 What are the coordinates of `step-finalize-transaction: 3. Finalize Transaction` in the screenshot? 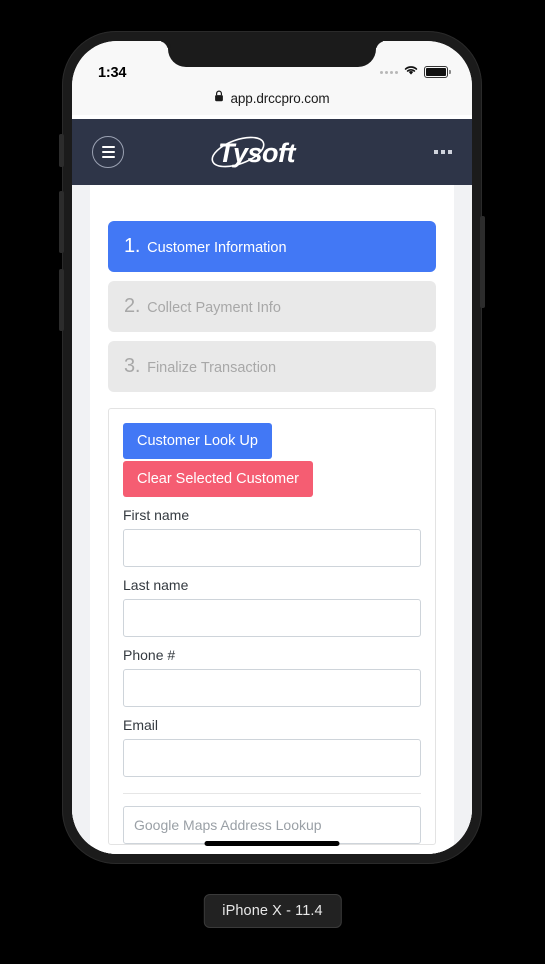 It's located at (272, 366).